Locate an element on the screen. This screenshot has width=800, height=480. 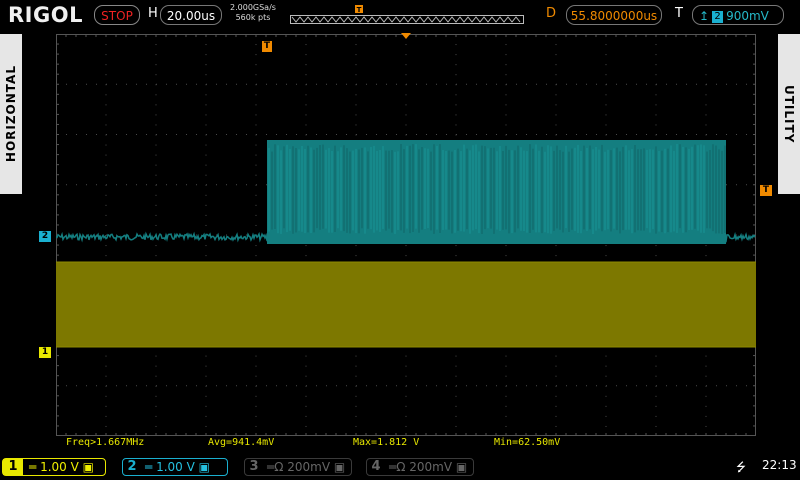
trigger-settings: ↥ 2 900mV is located at coordinates (738, 15).